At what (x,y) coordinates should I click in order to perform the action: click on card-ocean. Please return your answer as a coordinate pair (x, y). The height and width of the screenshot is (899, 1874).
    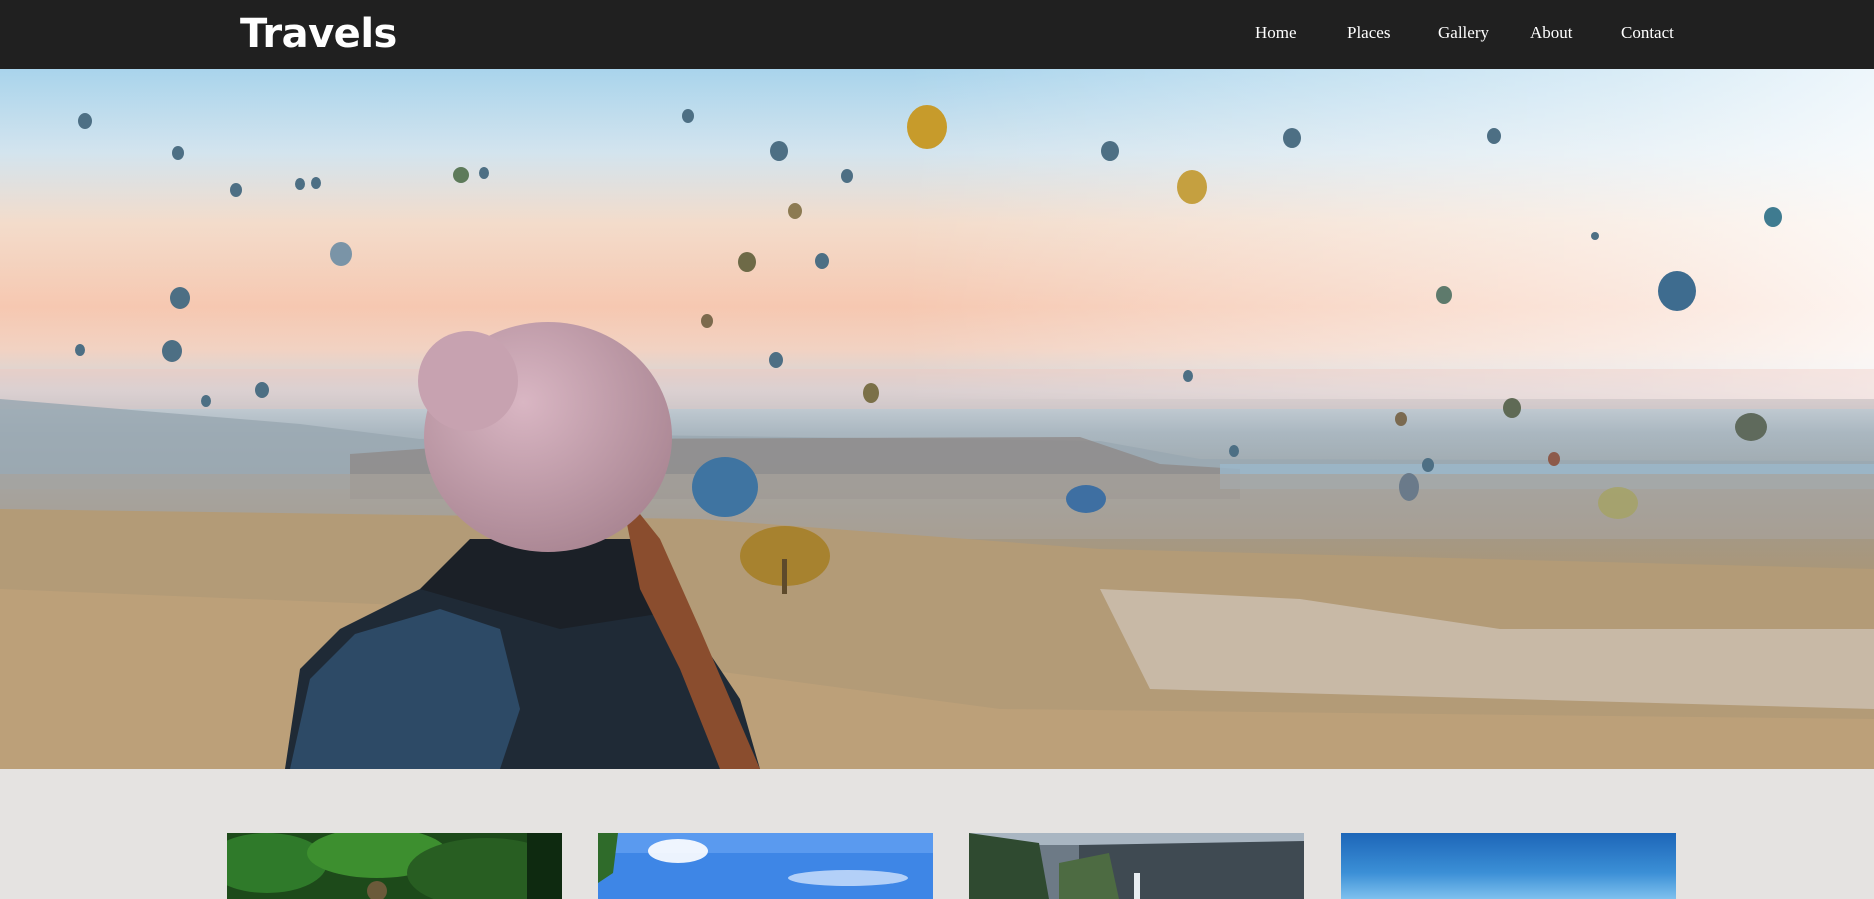
    Looking at the image, I should click on (1508, 866).